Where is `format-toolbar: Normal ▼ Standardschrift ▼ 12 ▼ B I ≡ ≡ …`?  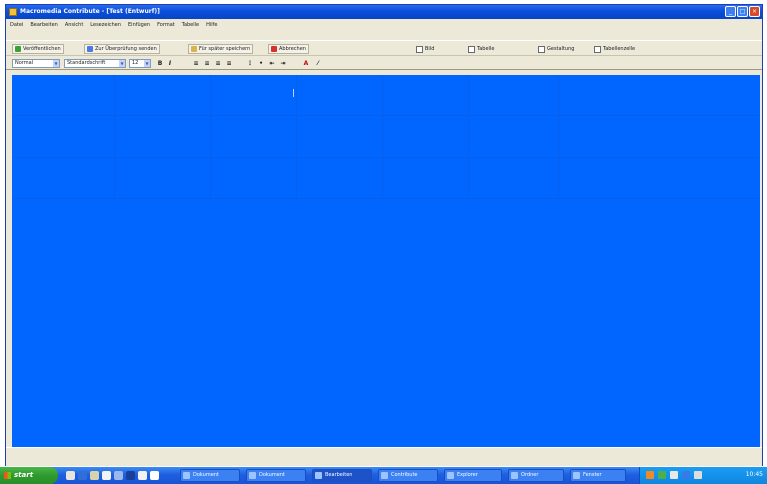 format-toolbar: Normal ▼ Standardschrift ▼ 12 ▼ B I ≡ ≡ … is located at coordinates (384, 63).